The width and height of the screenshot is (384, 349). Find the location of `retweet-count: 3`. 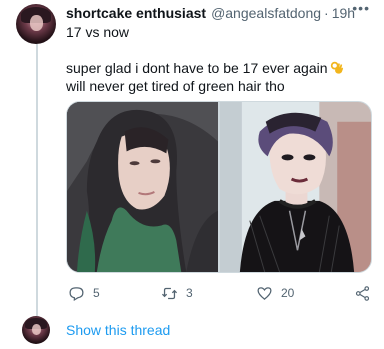

retweet-count: 3 is located at coordinates (189, 293).